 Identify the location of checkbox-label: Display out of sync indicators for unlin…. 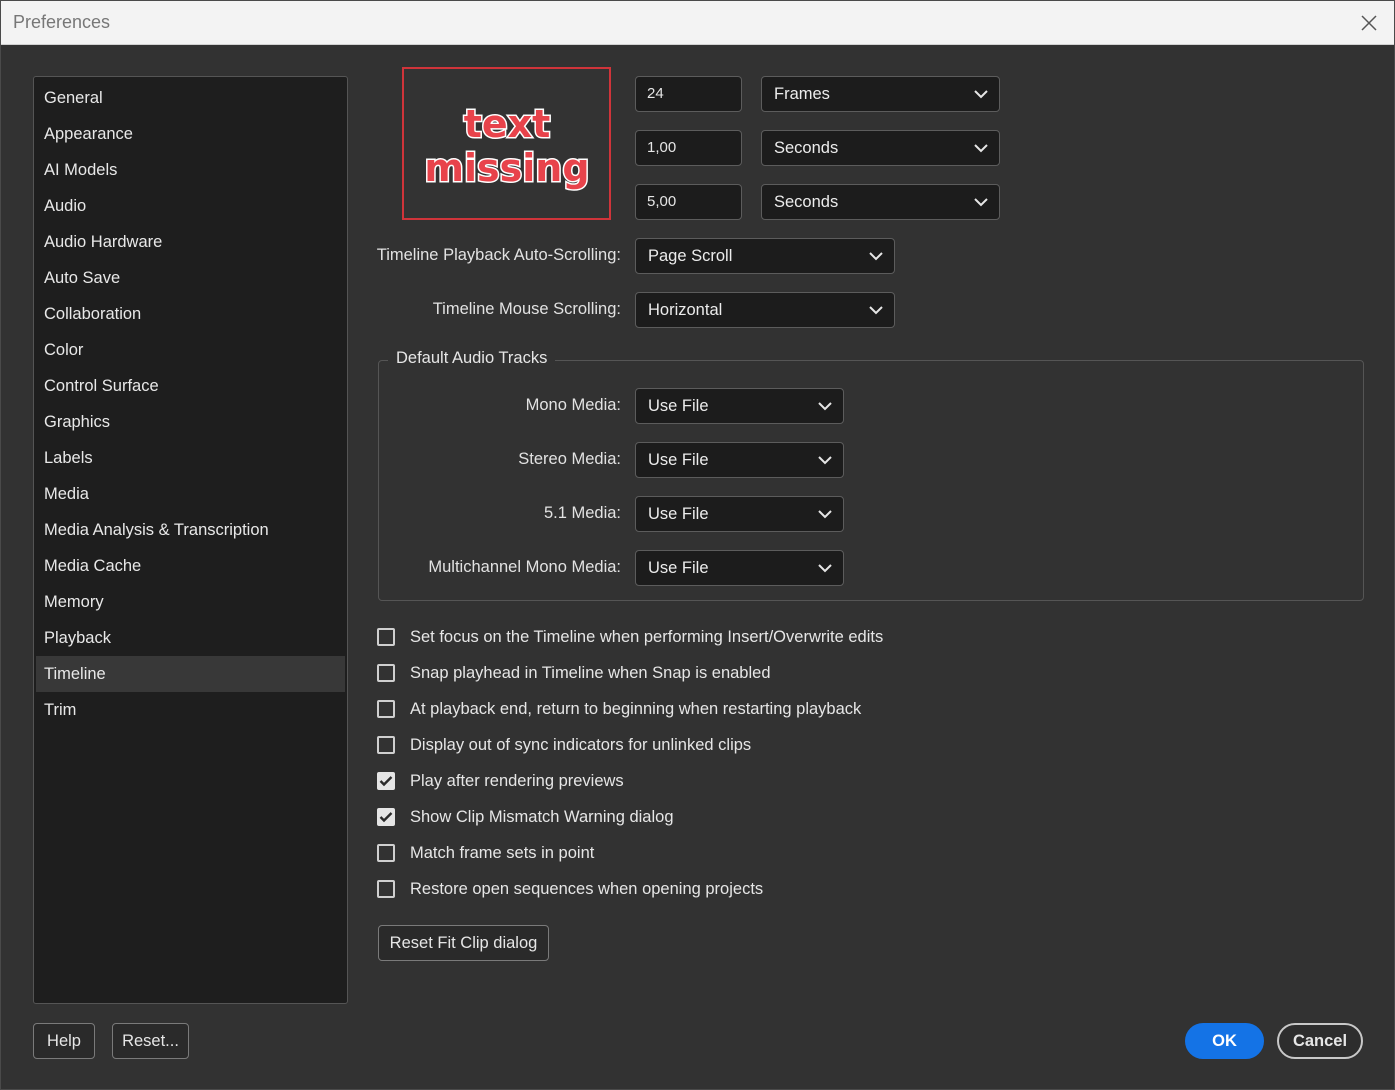
(581, 744).